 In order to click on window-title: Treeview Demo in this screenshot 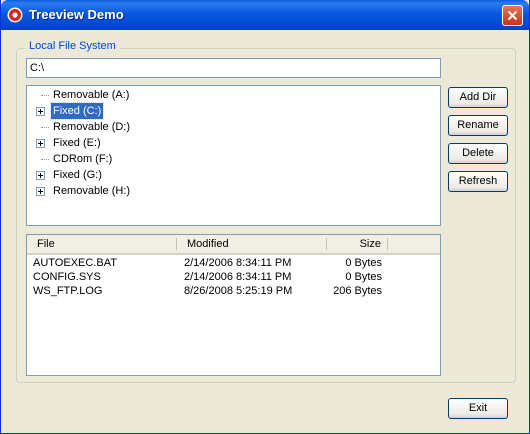, I will do `click(76, 14)`.